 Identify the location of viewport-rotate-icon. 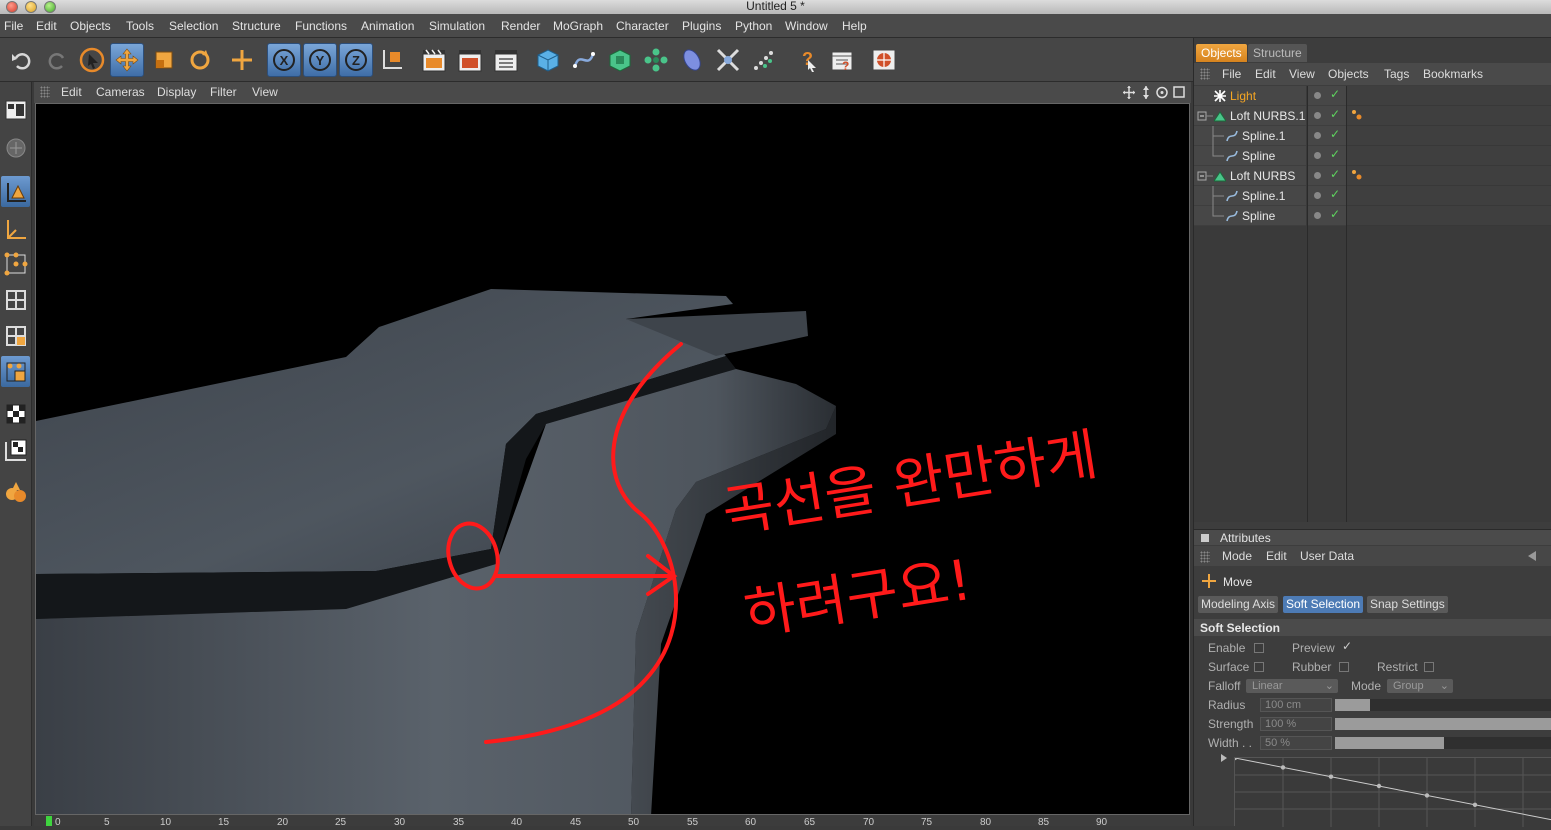
(1162, 92).